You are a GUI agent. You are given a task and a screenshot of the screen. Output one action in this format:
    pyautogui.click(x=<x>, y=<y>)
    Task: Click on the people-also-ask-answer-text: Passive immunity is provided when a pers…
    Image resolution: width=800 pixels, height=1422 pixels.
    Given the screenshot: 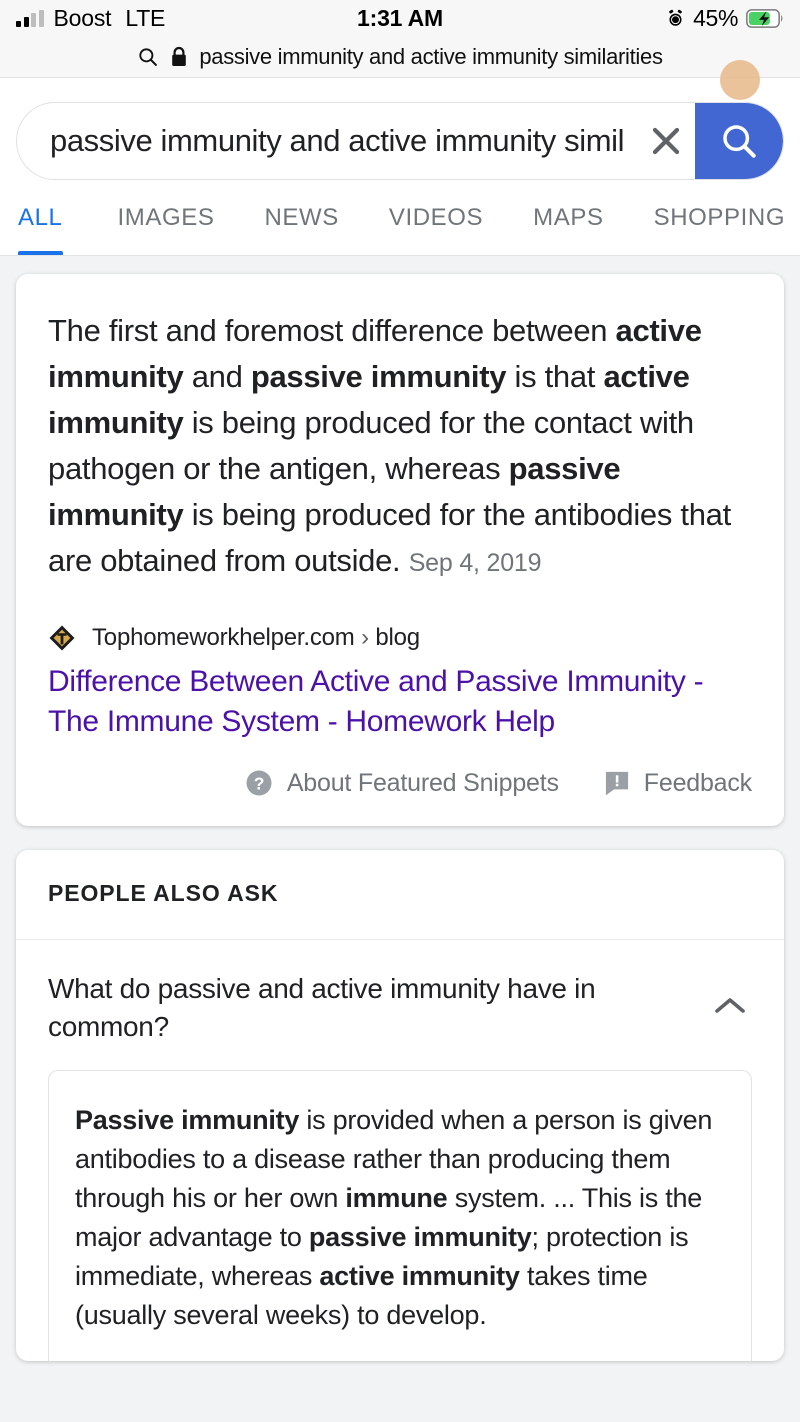 What is the action you would take?
    pyautogui.click(x=400, y=1218)
    